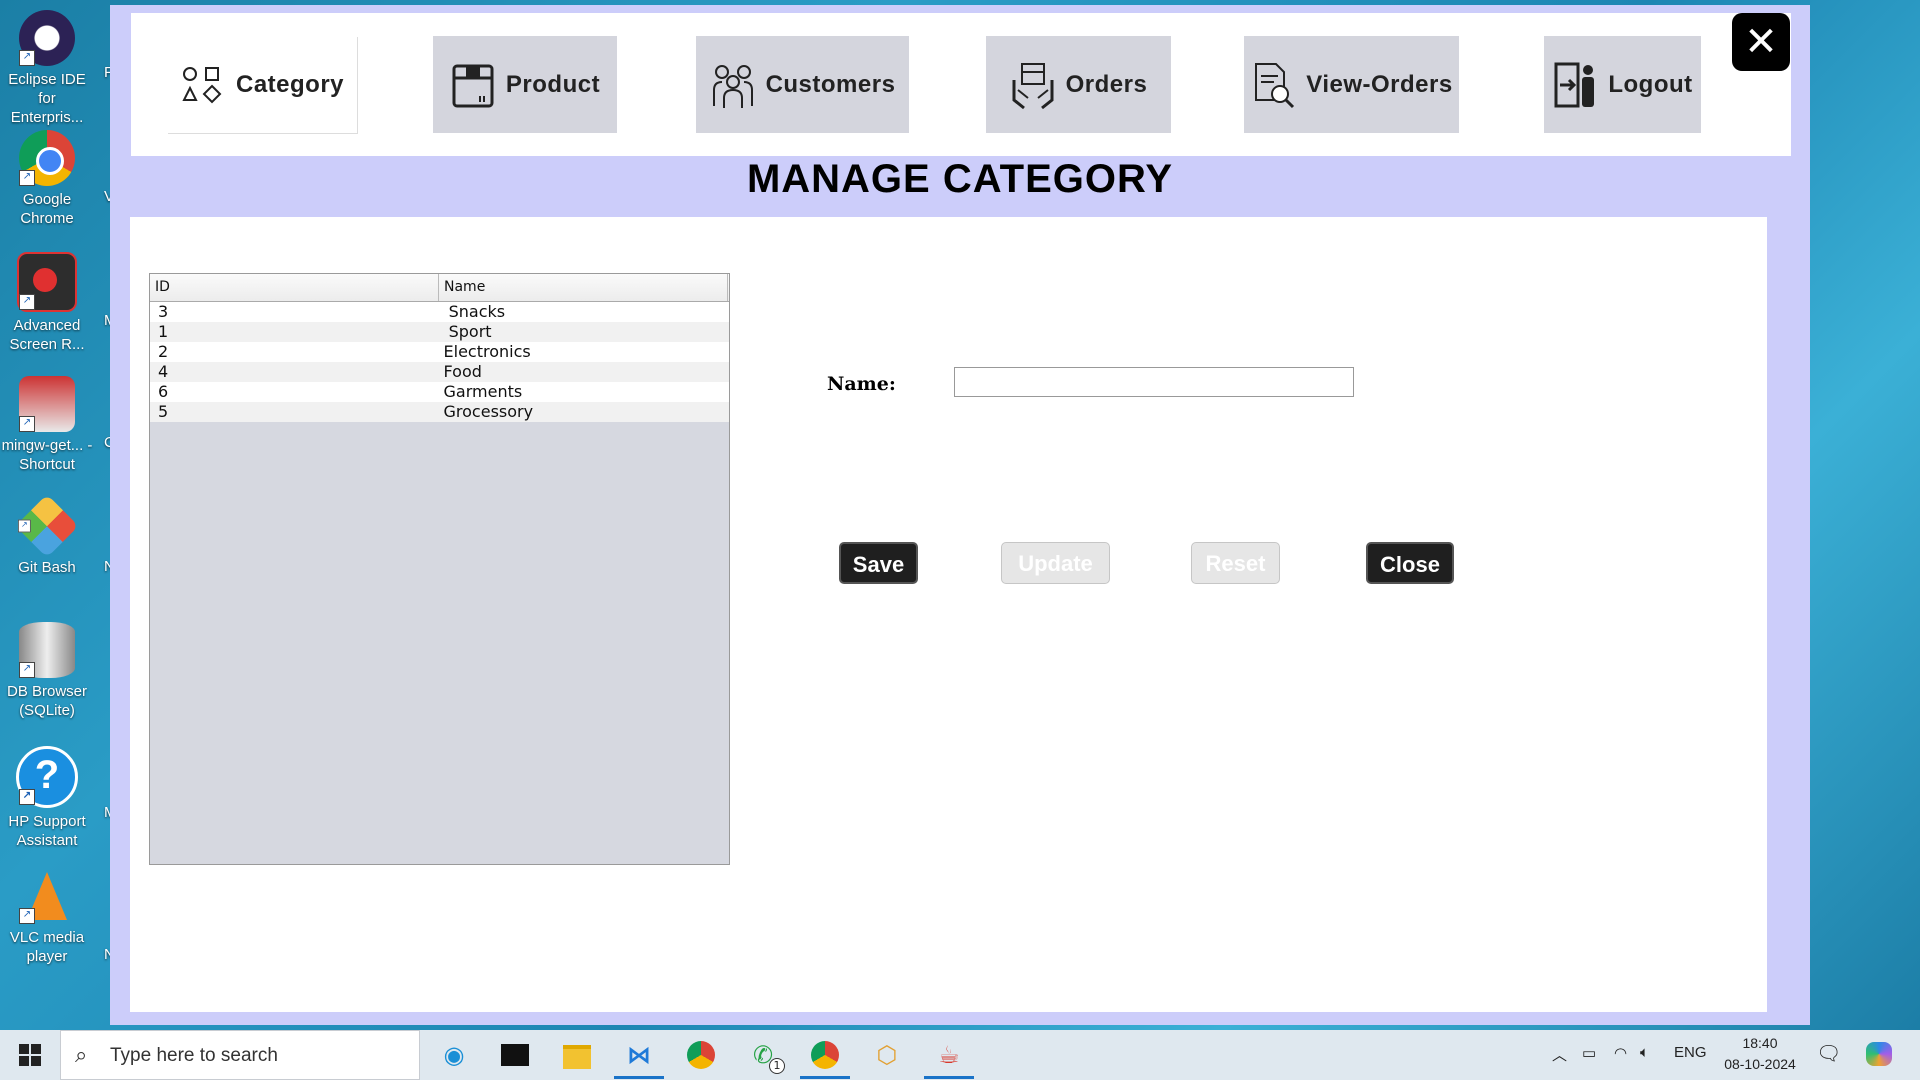 The width and height of the screenshot is (1920, 1080). What do you see at coordinates (439, 312) in the screenshot?
I see `table-row: 3 Snacks` at bounding box center [439, 312].